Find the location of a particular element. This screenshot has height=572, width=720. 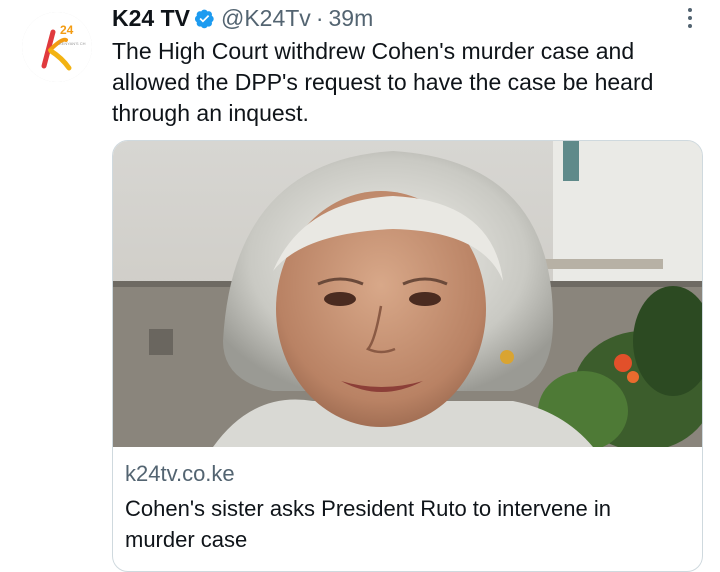

tweet-timestamp: 39m is located at coordinates (350, 18).